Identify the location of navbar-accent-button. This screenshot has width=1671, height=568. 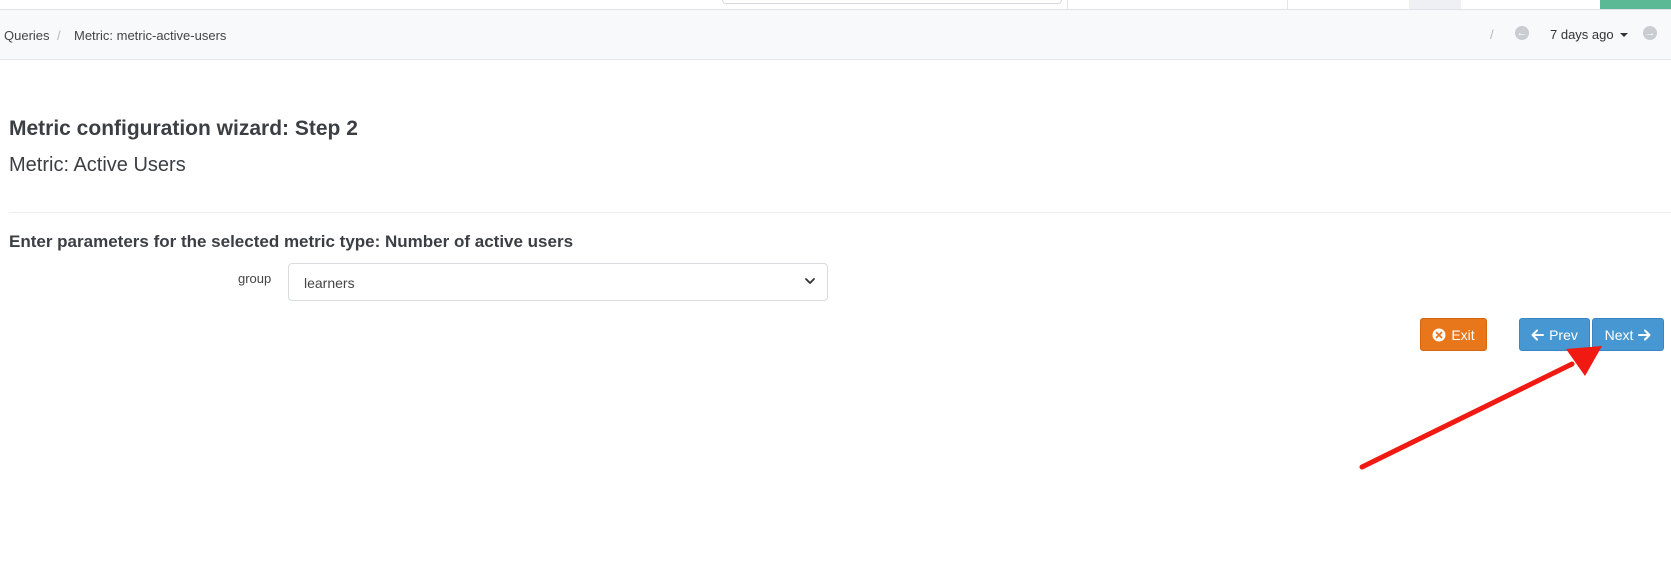
(1635, 4).